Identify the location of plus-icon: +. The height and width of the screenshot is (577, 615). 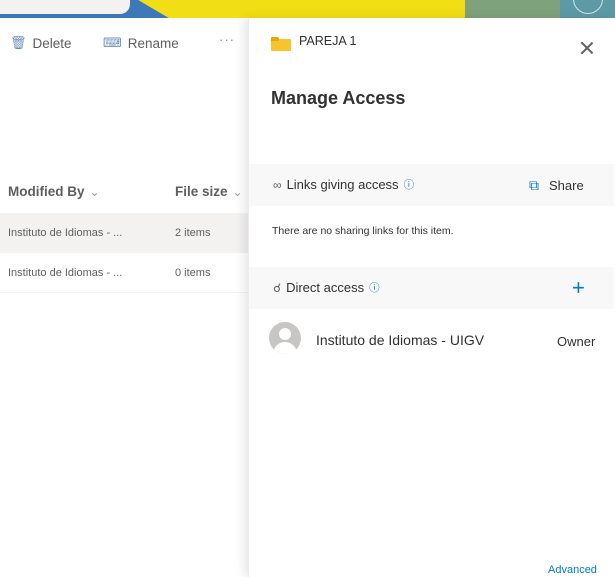
(578, 288).